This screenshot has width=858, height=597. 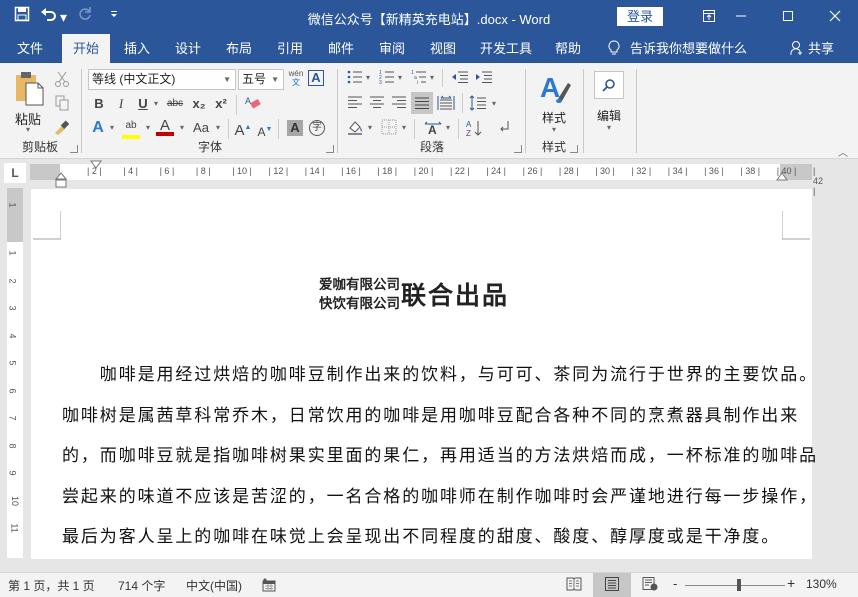 What do you see at coordinates (15, 373) in the screenshot?
I see `vertical-ruler: 1 1 2 3 4 5 6 7 8 9 10 11` at bounding box center [15, 373].